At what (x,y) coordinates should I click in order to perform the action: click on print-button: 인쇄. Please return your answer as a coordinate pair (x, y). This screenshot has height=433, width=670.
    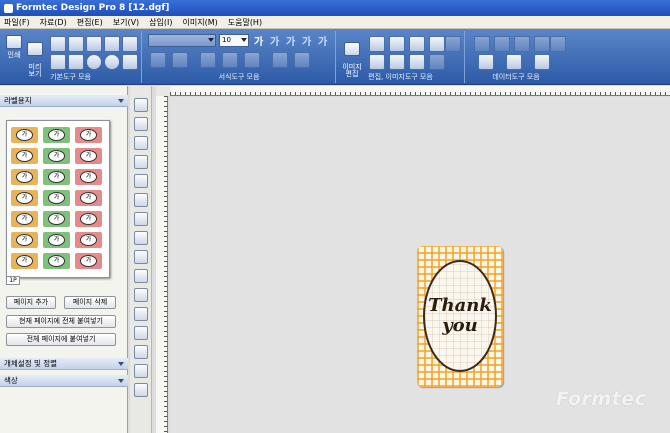
    Looking at the image, I should click on (14, 50).